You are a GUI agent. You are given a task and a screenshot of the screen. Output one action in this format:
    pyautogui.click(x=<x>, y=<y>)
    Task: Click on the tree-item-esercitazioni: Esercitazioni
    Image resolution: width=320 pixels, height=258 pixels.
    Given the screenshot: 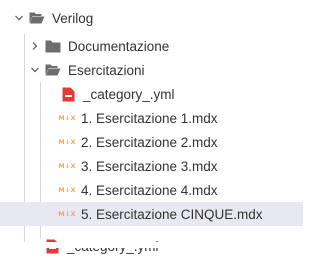 What is the action you would take?
    pyautogui.click(x=151, y=70)
    